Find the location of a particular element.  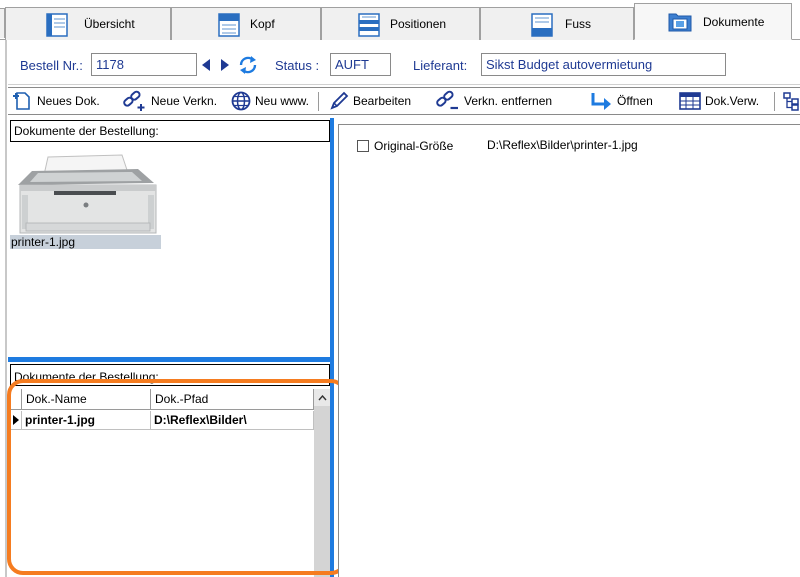

tab-footer-label: Fuss is located at coordinates (578, 24).